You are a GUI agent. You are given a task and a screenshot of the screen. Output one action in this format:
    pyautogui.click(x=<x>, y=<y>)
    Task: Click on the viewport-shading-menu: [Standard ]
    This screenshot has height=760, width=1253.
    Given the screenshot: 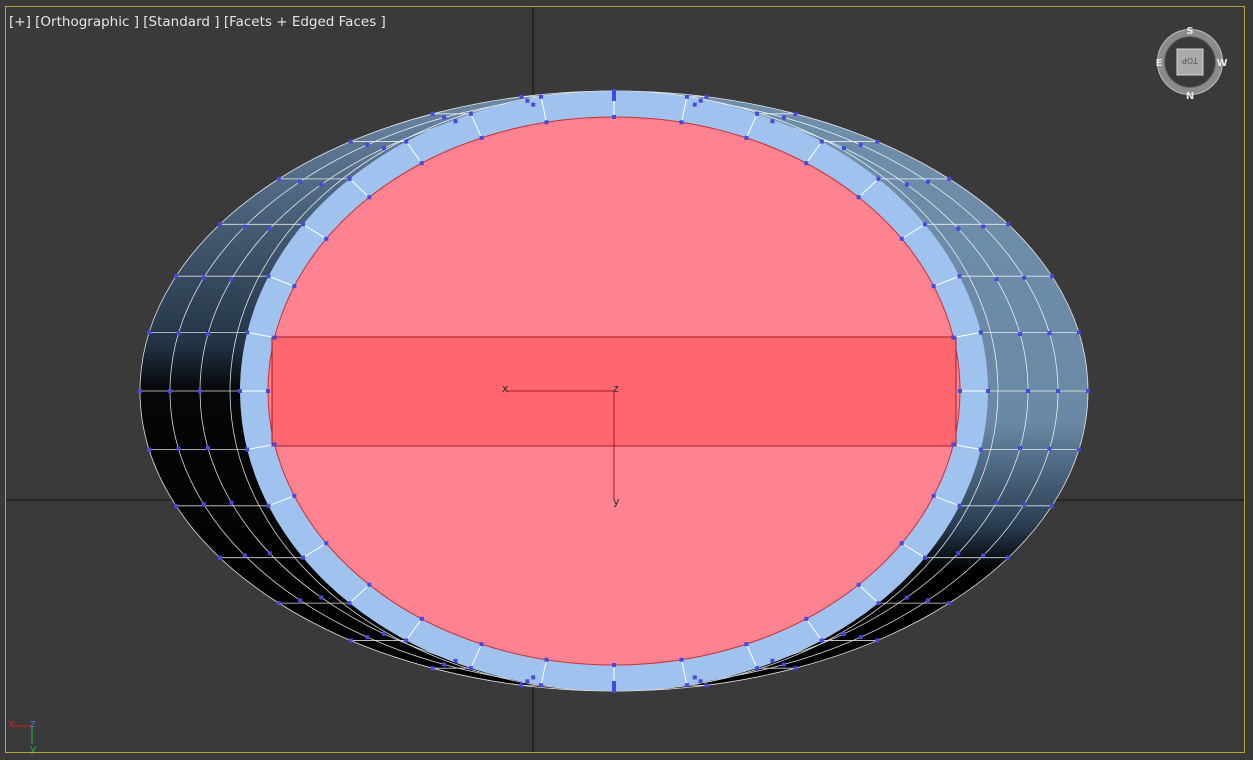 What is the action you would take?
    pyautogui.click(x=181, y=22)
    